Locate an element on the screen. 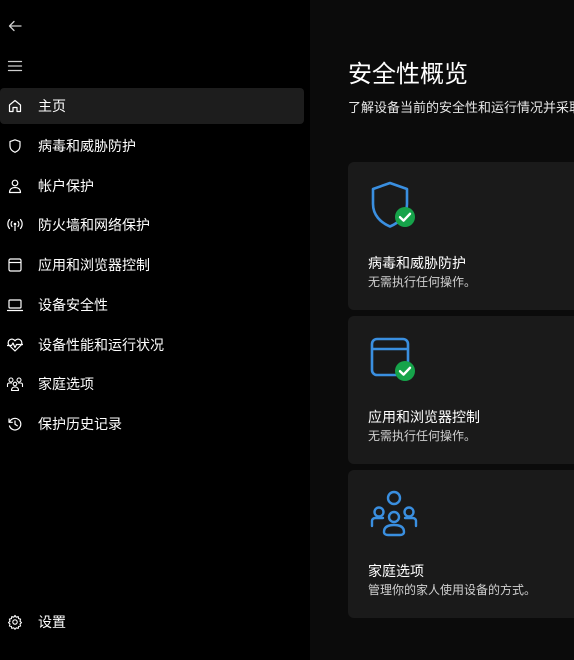 The height and width of the screenshot is (660, 574). sidebar-item-label: 主页 is located at coordinates (52, 107).